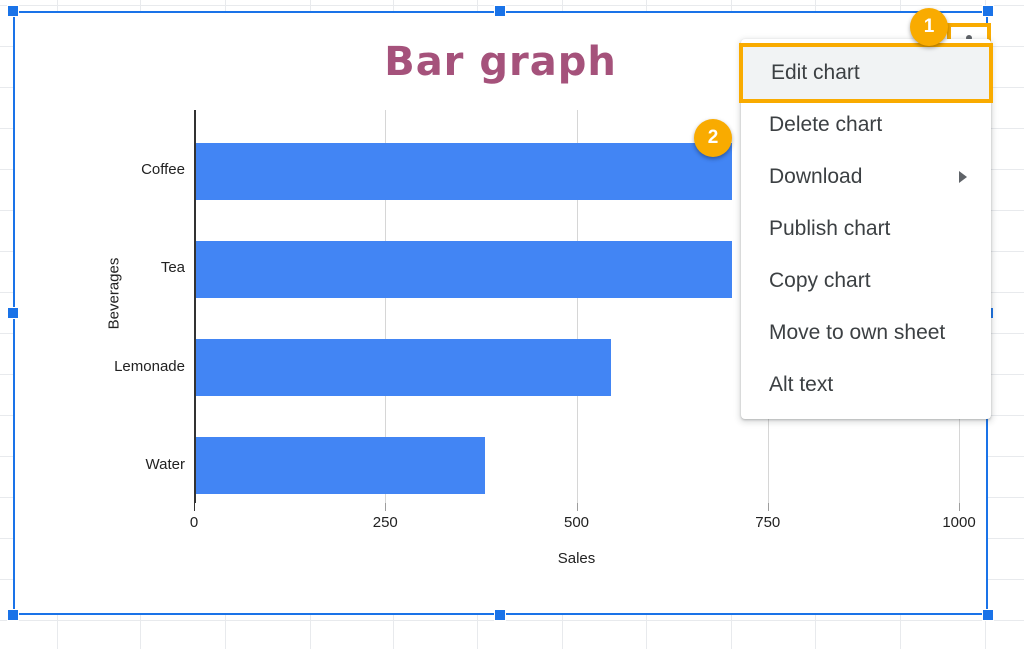 The height and width of the screenshot is (649, 1024). I want to click on menu-item-label: Edit chart, so click(815, 72).